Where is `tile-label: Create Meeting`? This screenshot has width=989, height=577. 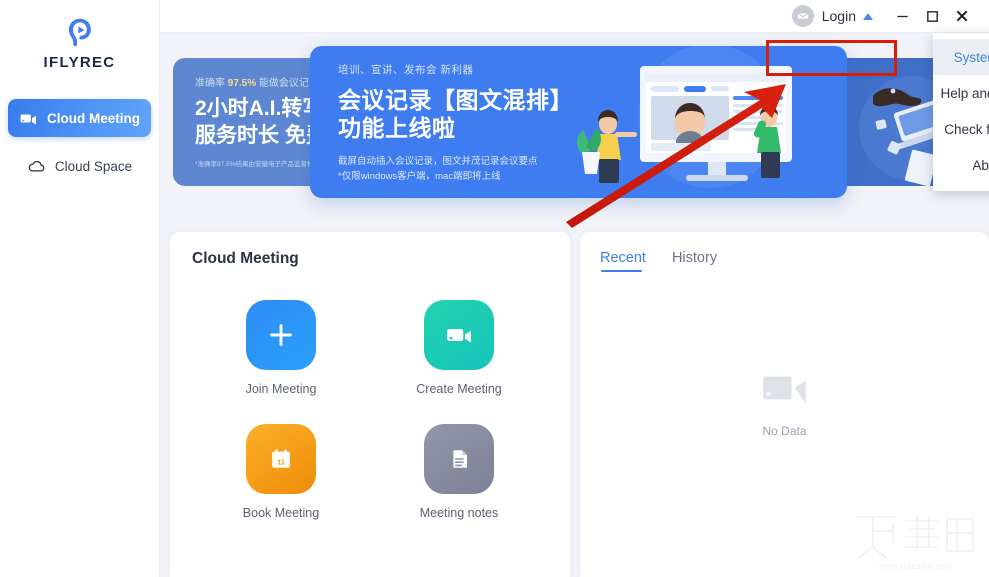 tile-label: Create Meeting is located at coordinates (459, 389).